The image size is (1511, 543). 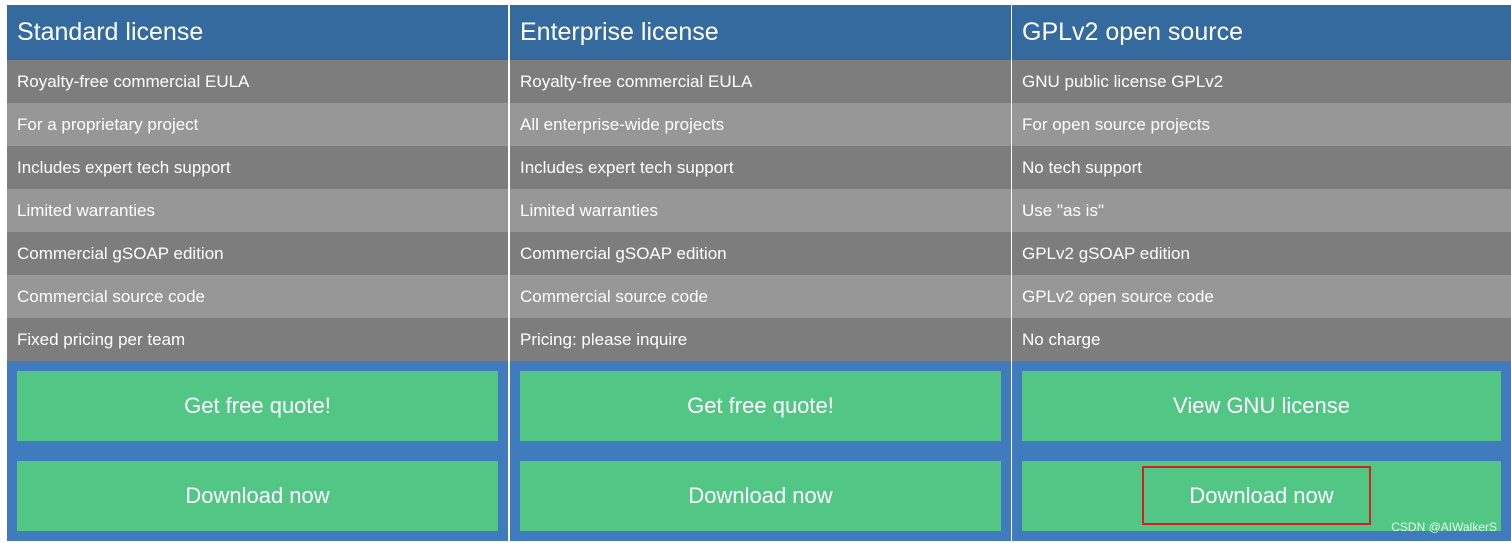 What do you see at coordinates (257, 32) in the screenshot?
I see `column-title: Standard license` at bounding box center [257, 32].